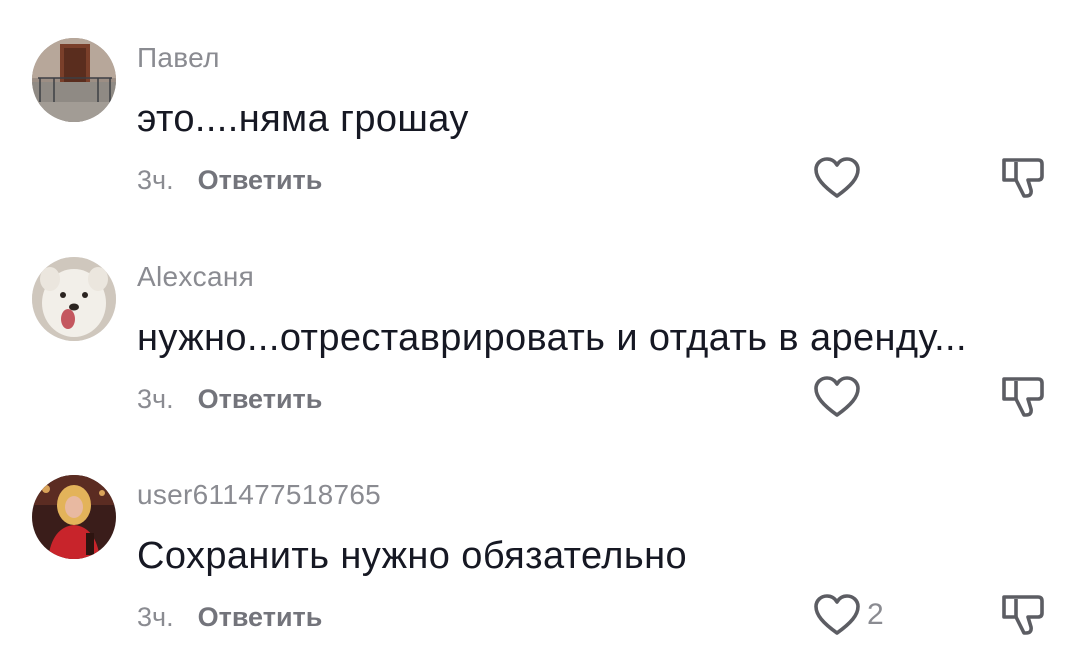 This screenshot has width=1080, height=653. I want to click on woman-red-dress-avatar-image, so click(74, 517).